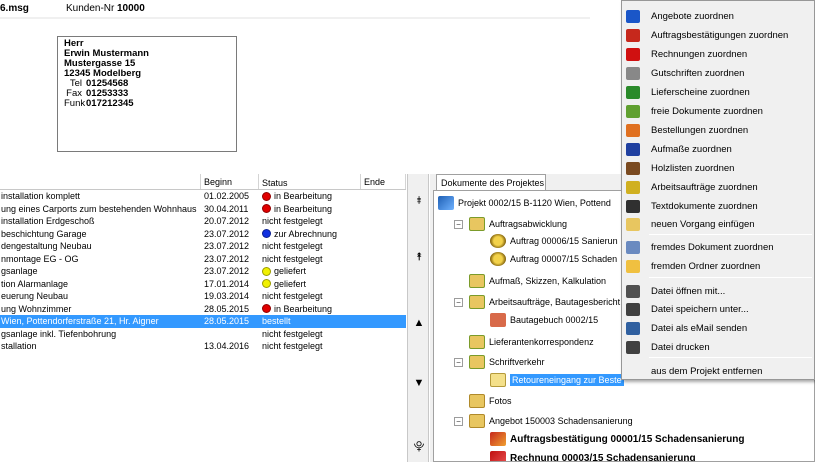 The image size is (815, 462). Describe the element at coordinates (44, 233) in the screenshot. I see `project-name-cell: beschichtung Garage` at that location.